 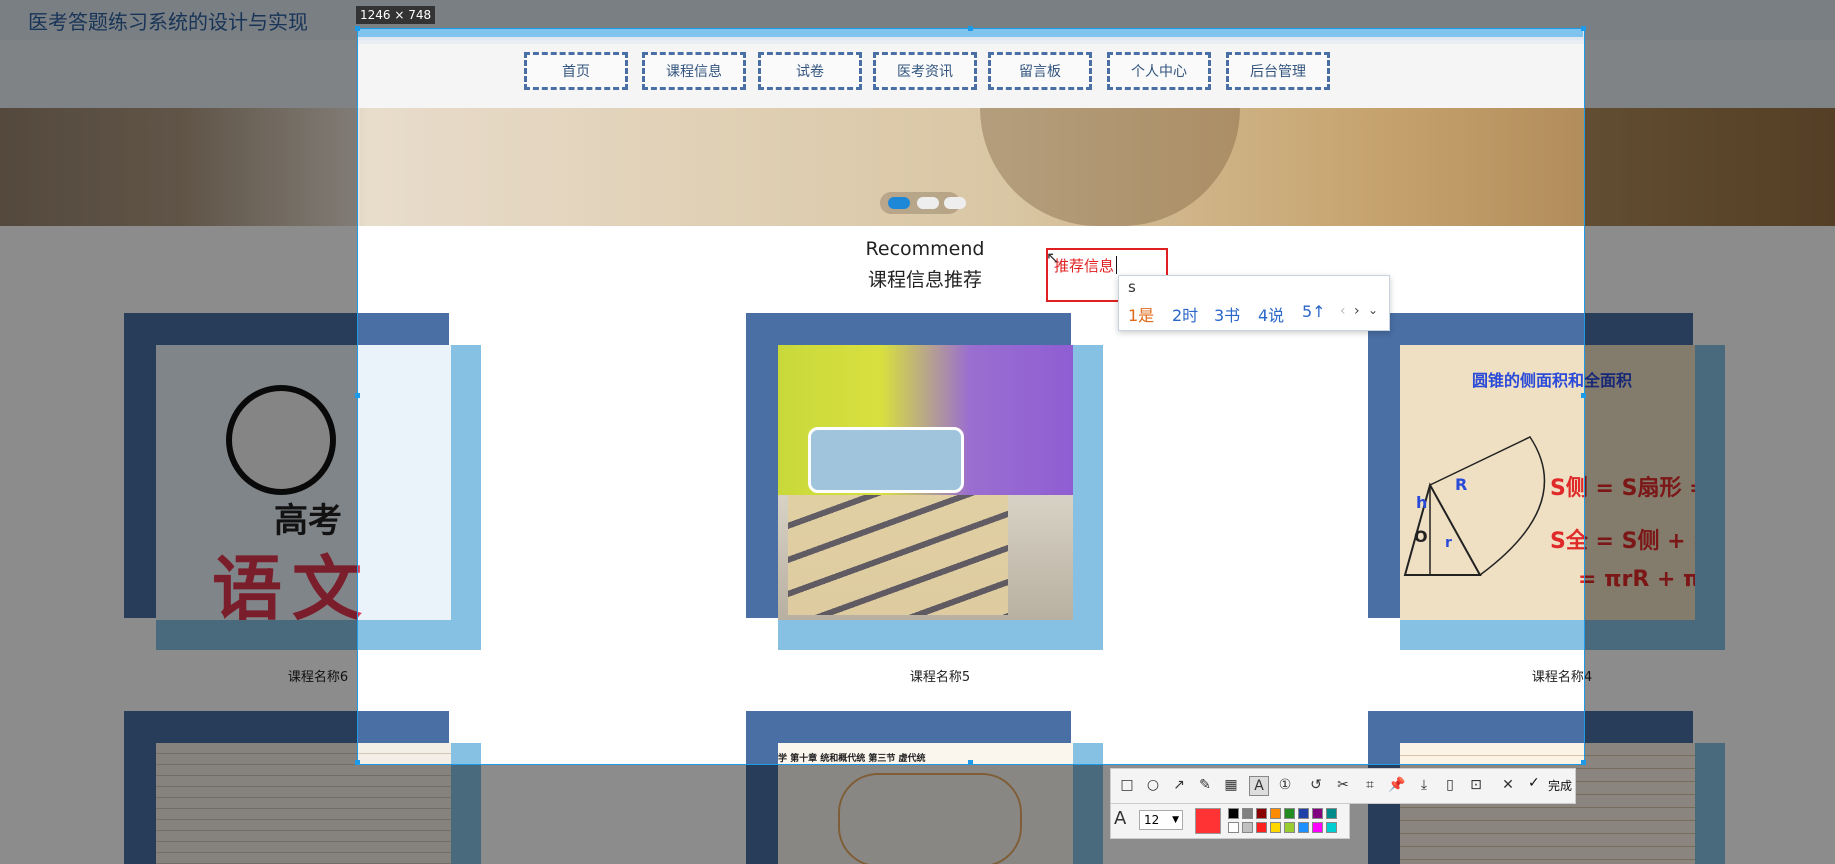 What do you see at coordinates (1261, 827) in the screenshot?
I see `color-swatch-red` at bounding box center [1261, 827].